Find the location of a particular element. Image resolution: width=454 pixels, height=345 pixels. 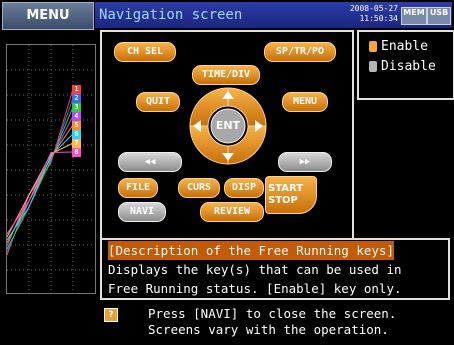

legend-disable: Disable is located at coordinates (402, 66).